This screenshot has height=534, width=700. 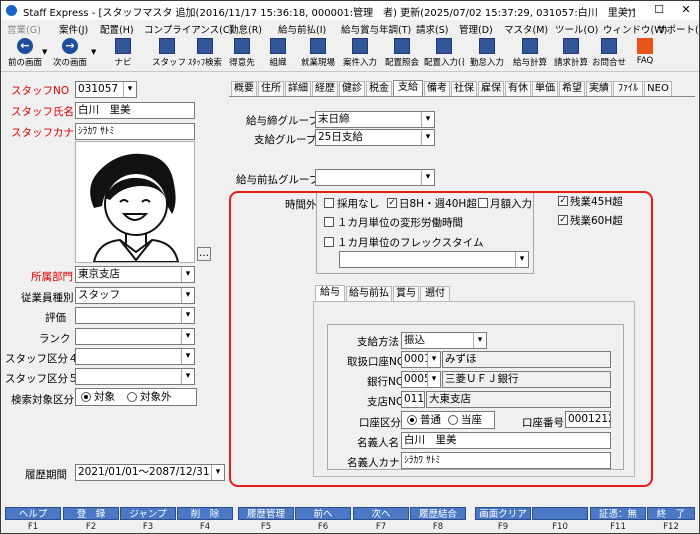 I want to click on tab-social-insurance: 社保, so click(x=464, y=88).